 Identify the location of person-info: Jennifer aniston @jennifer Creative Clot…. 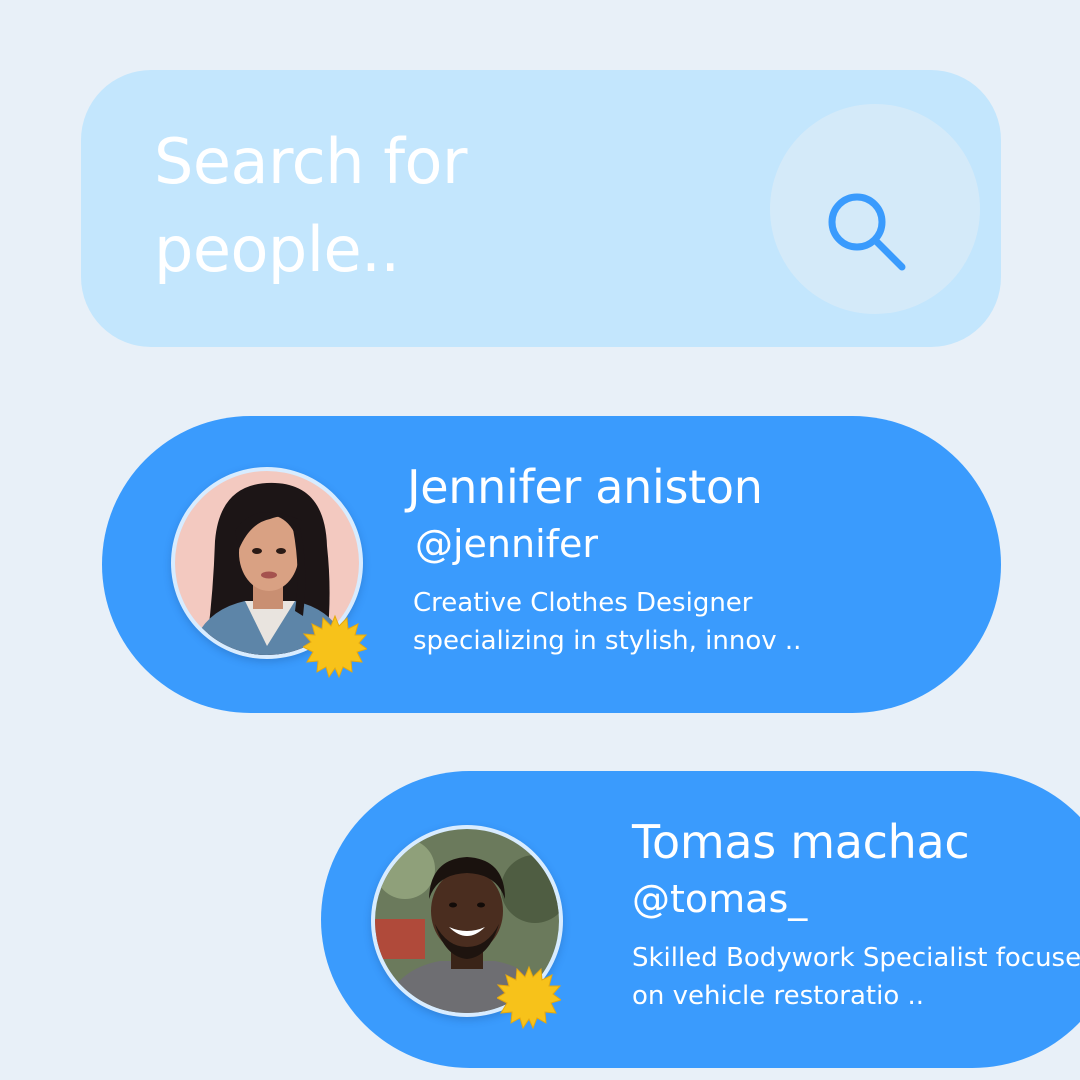
(604, 558).